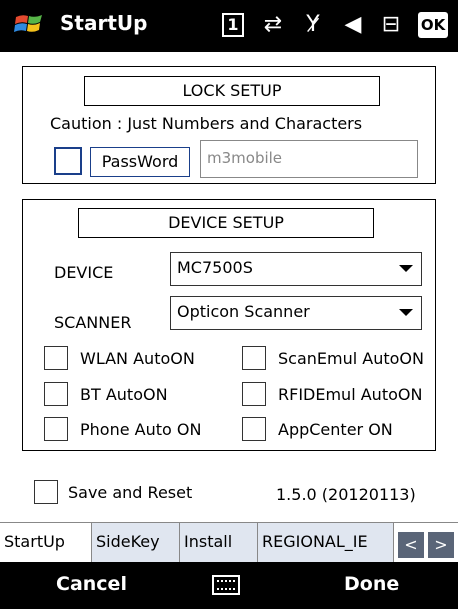 Image resolution: width=458 pixels, height=609 pixels. I want to click on softkey-bar: Cancel Done, so click(229, 585).